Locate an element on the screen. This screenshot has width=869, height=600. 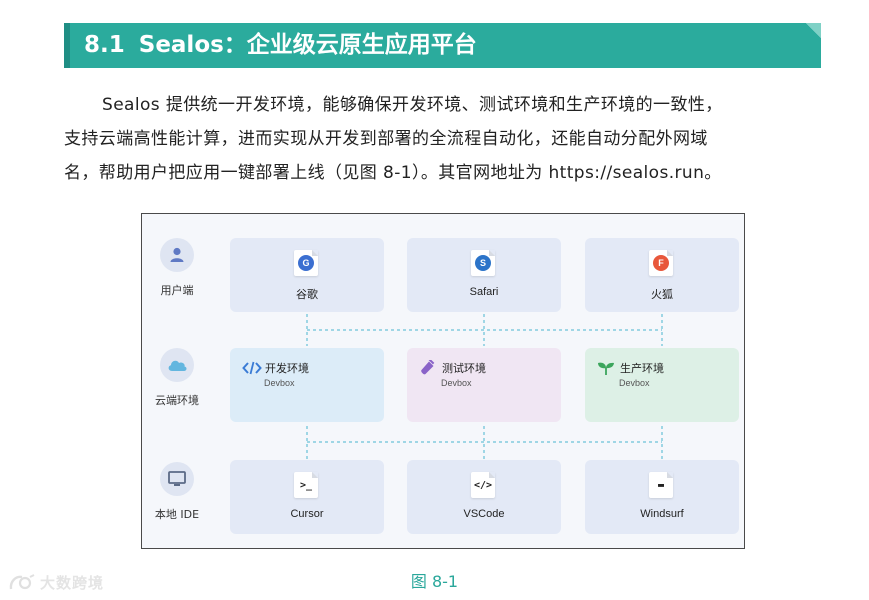
env-title: 开发环境 is located at coordinates (287, 368).